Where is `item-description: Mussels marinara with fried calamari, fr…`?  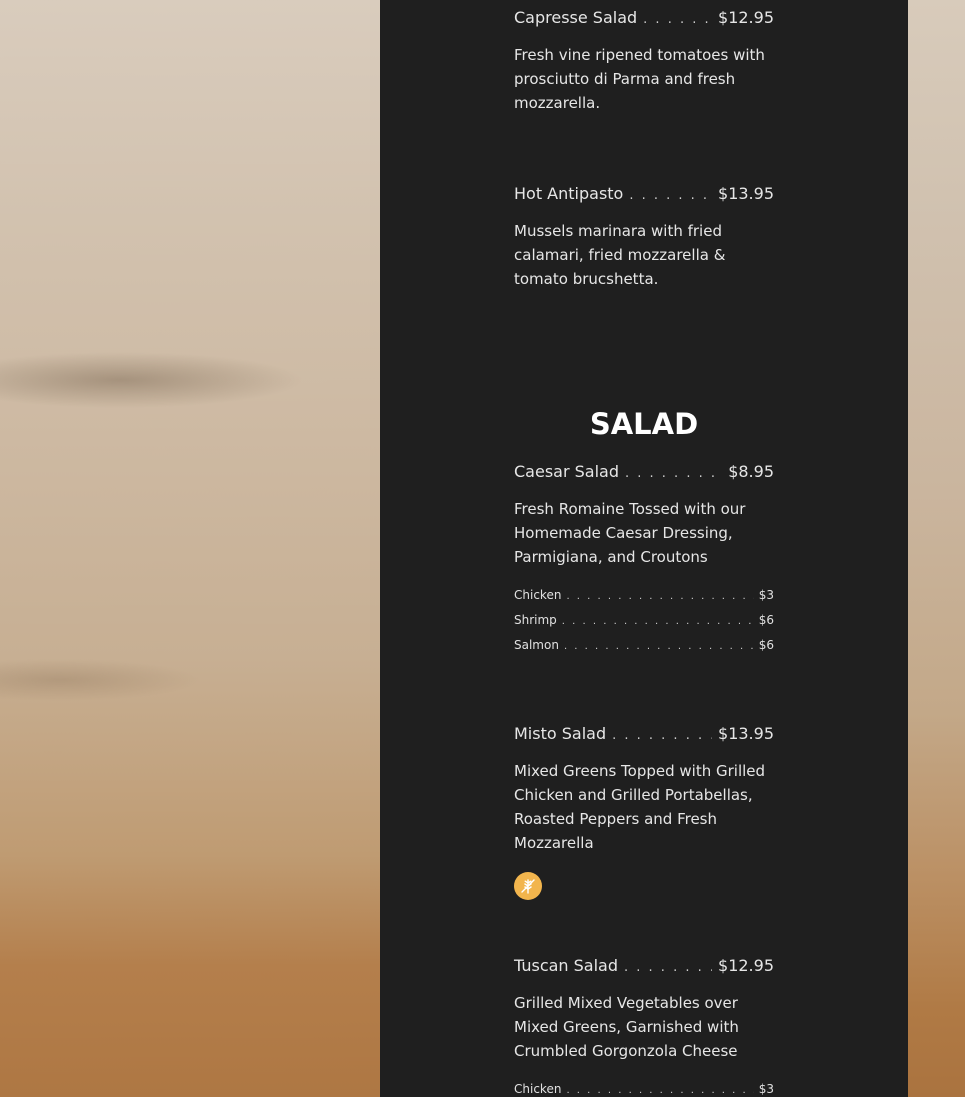
item-description: Mussels marinara with fried calamari, fr… is located at coordinates (620, 255).